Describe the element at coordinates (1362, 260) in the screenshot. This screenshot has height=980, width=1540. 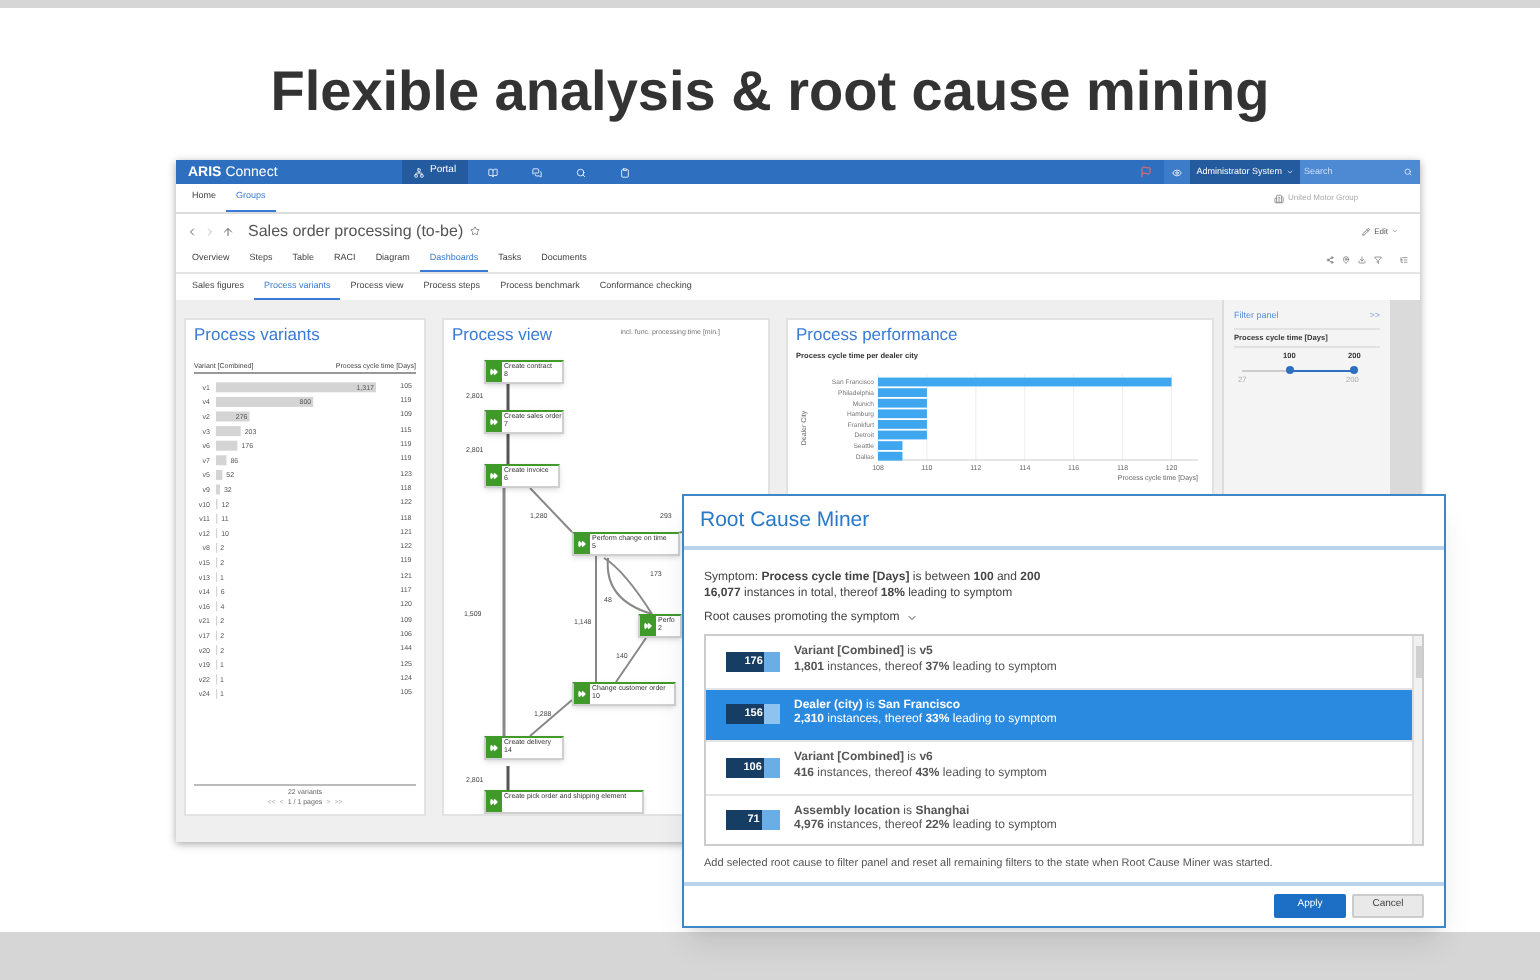
I see `download-icon` at that location.